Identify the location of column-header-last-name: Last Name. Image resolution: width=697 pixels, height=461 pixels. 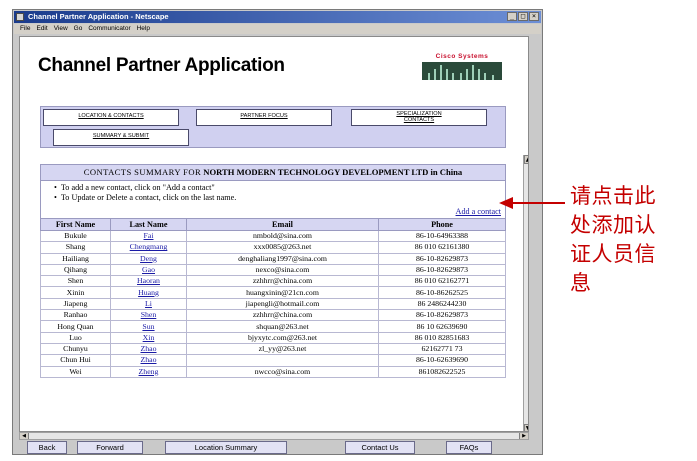
(148, 224).